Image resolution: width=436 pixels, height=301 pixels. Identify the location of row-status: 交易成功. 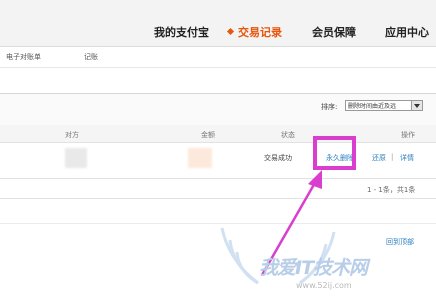
(278, 158).